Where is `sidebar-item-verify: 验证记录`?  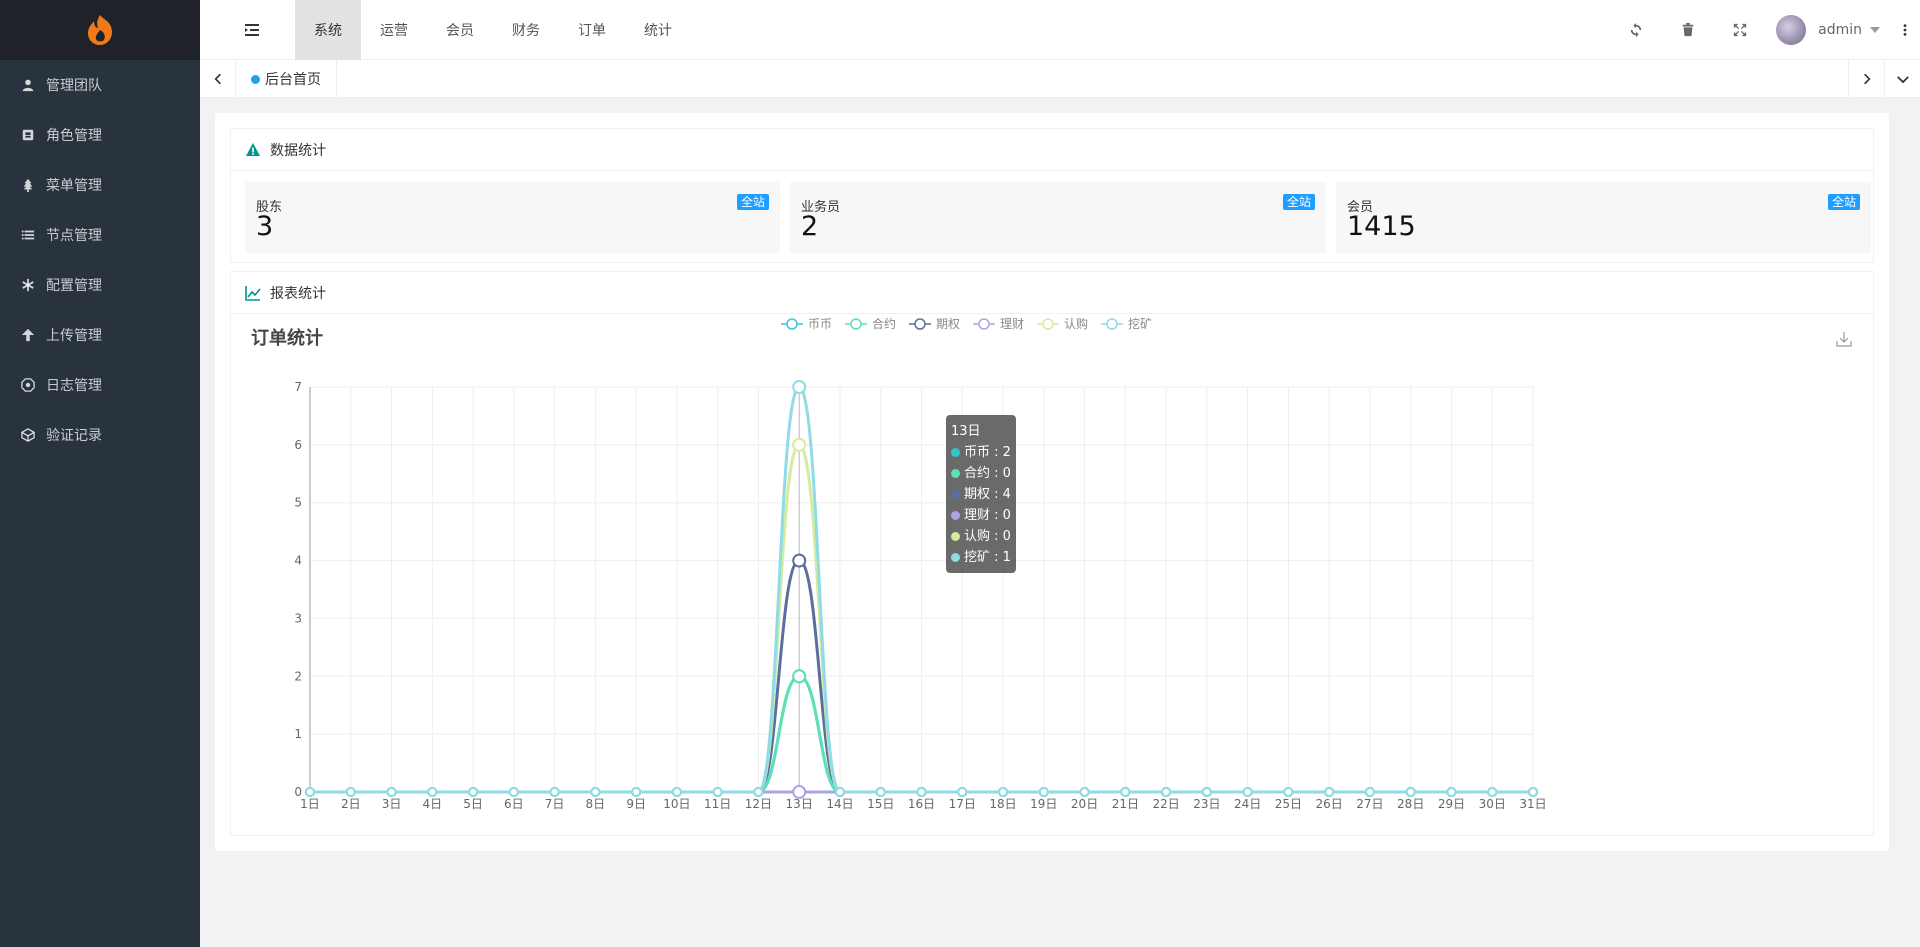 sidebar-item-verify: 验证记录 is located at coordinates (100, 435).